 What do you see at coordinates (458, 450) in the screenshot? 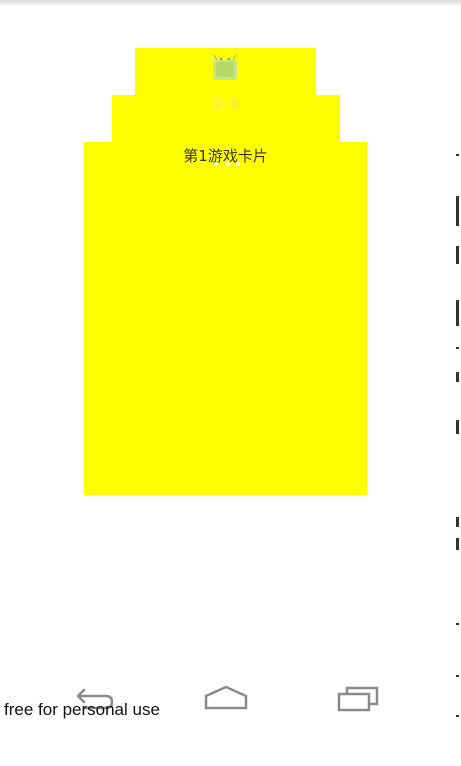
I see `scrollbar-marks` at bounding box center [458, 450].